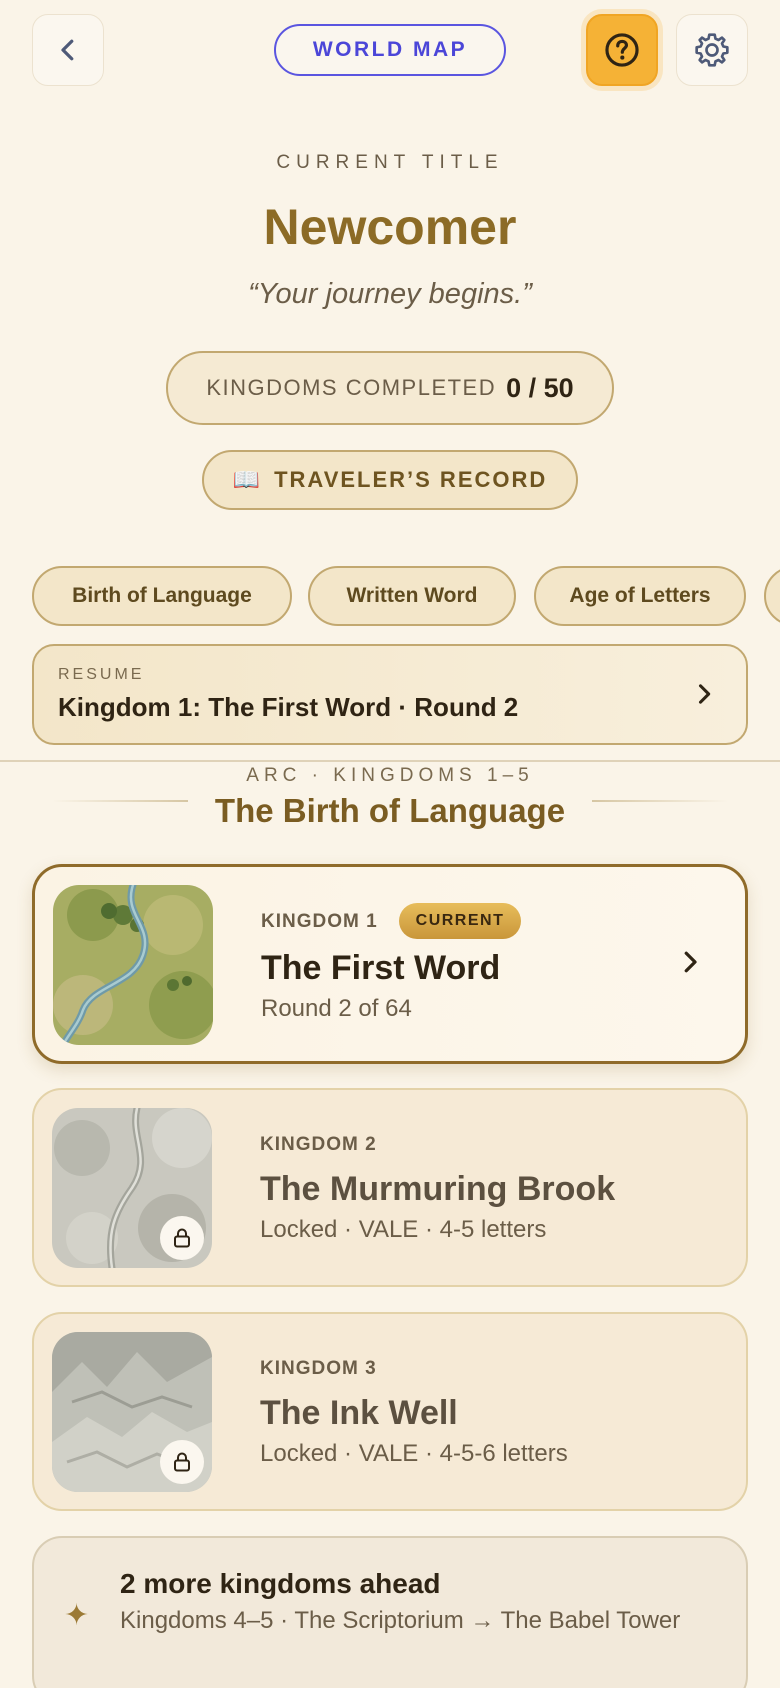  I want to click on chip-next-arc, so click(772, 596).